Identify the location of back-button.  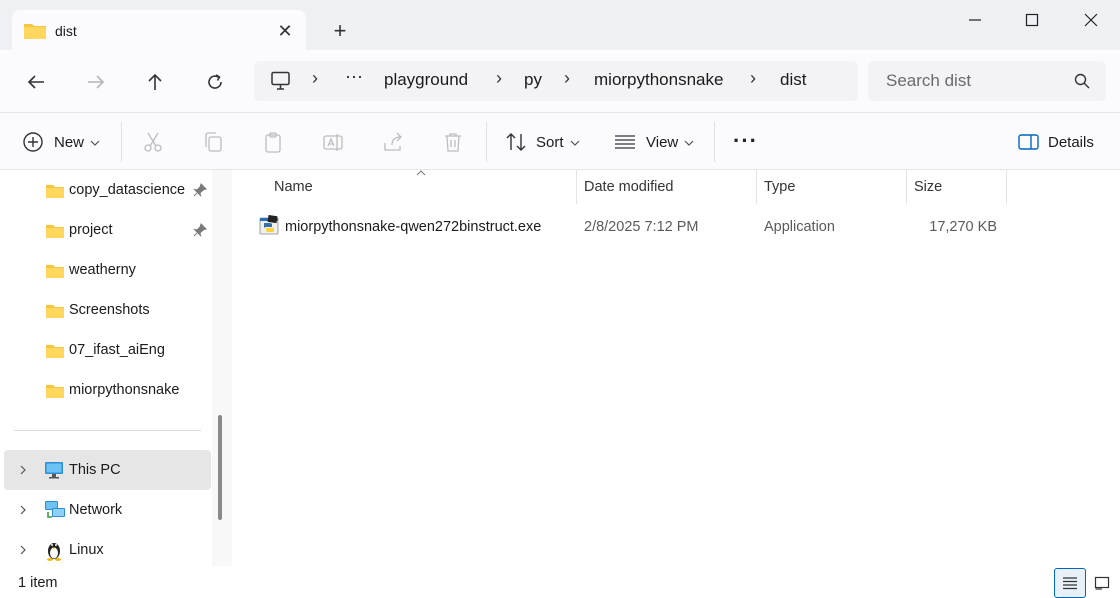
(36, 82).